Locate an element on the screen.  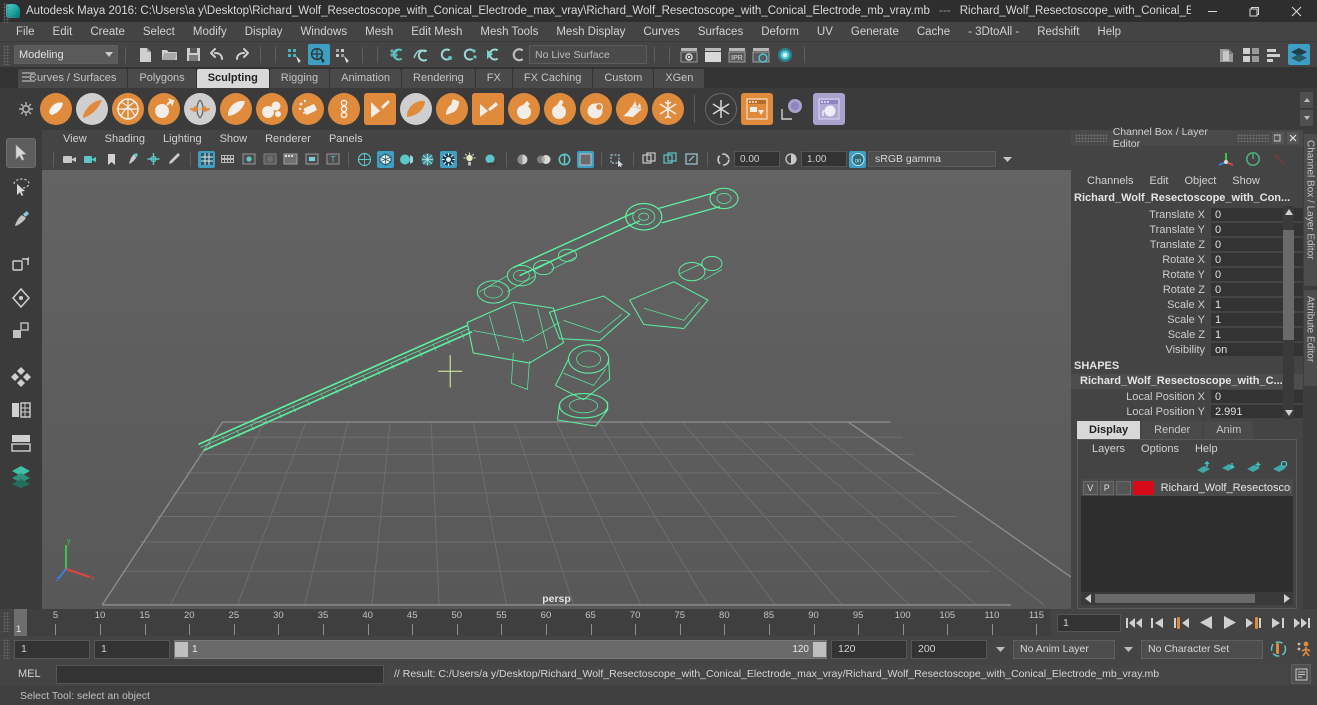
menu-mesh: Mesh is located at coordinates (379, 32).